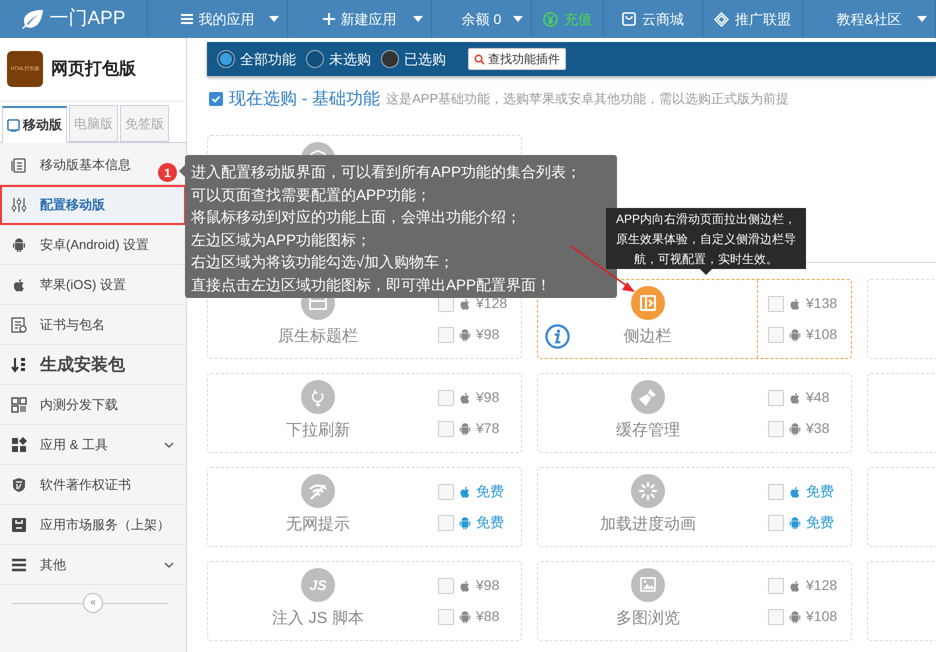 The width and height of the screenshot is (936, 652). I want to click on sidebar-item: 内测分发下载, so click(93, 405).